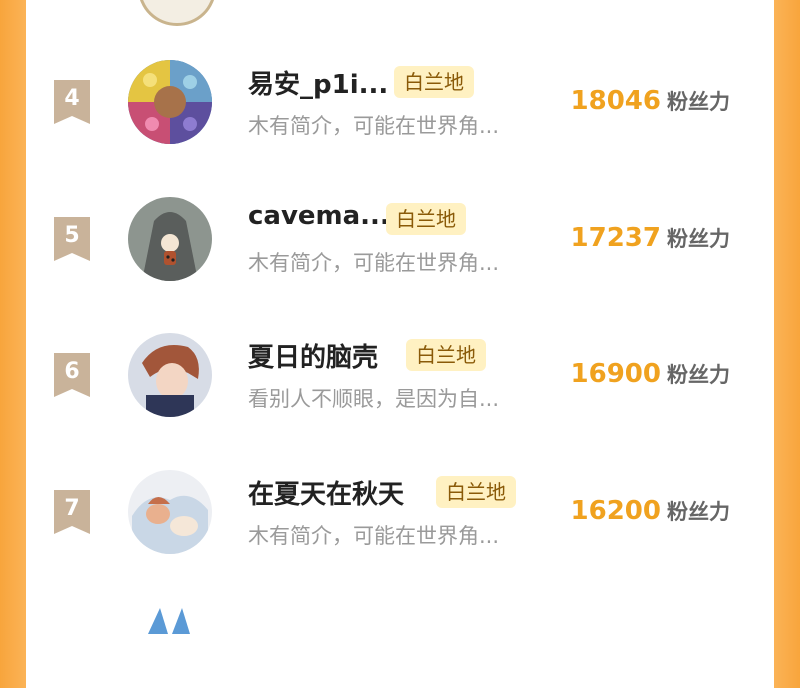 The image size is (800, 688). I want to click on rank-flag: 6, so click(72, 375).